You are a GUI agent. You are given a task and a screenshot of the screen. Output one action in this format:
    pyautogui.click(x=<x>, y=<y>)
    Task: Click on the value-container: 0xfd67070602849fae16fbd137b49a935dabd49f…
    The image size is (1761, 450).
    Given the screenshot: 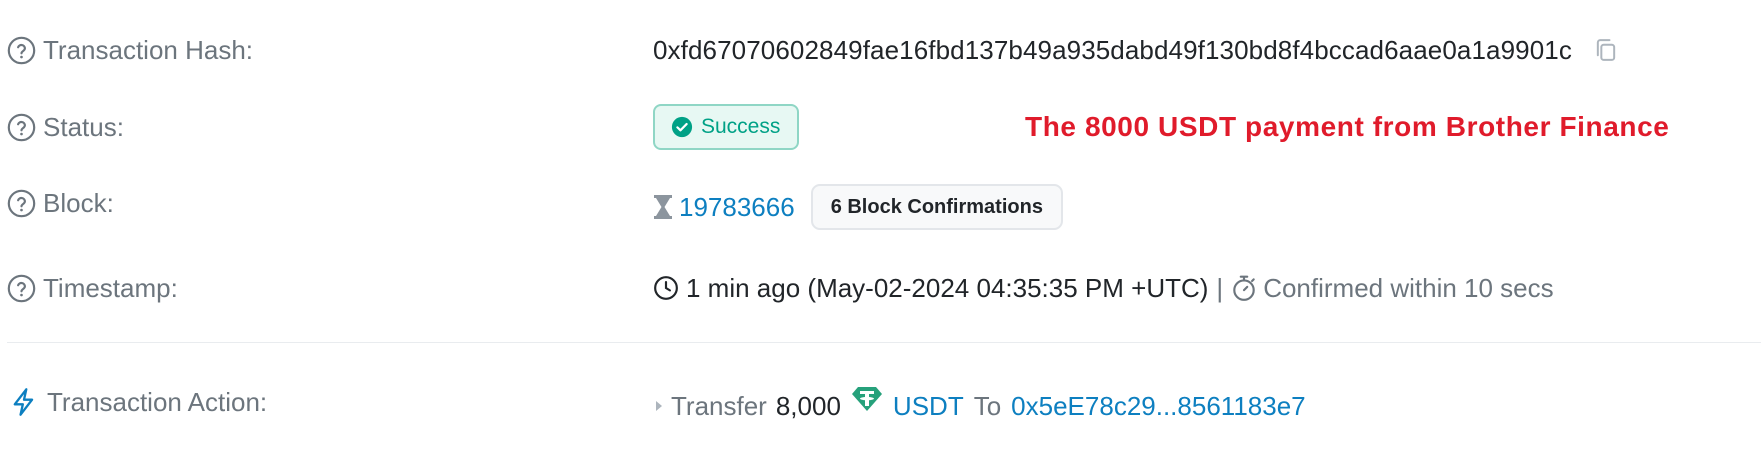 What is the action you would take?
    pyautogui.click(x=1136, y=50)
    